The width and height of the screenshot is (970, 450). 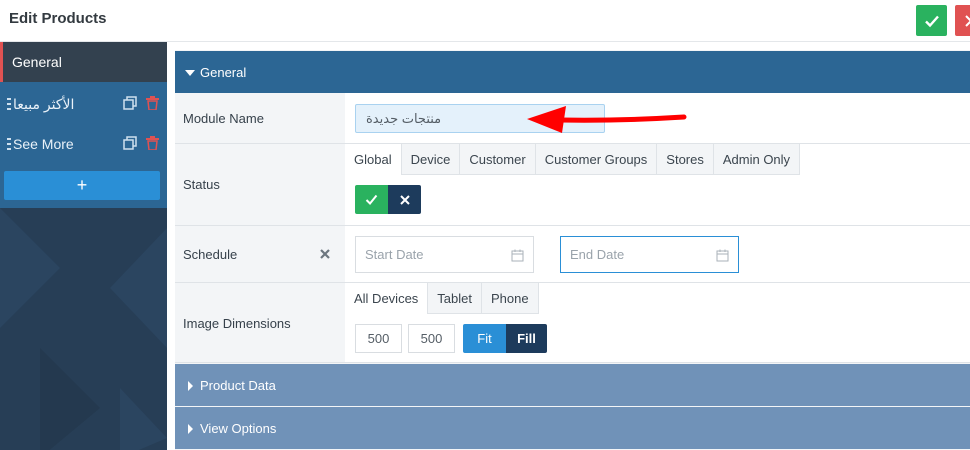 I want to click on status-toggle, so click(x=388, y=199).